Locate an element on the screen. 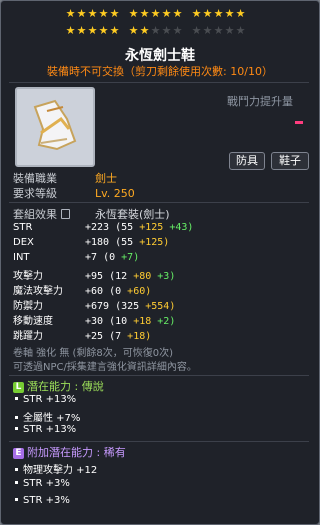  item-icon-frame is located at coordinates (55, 127).